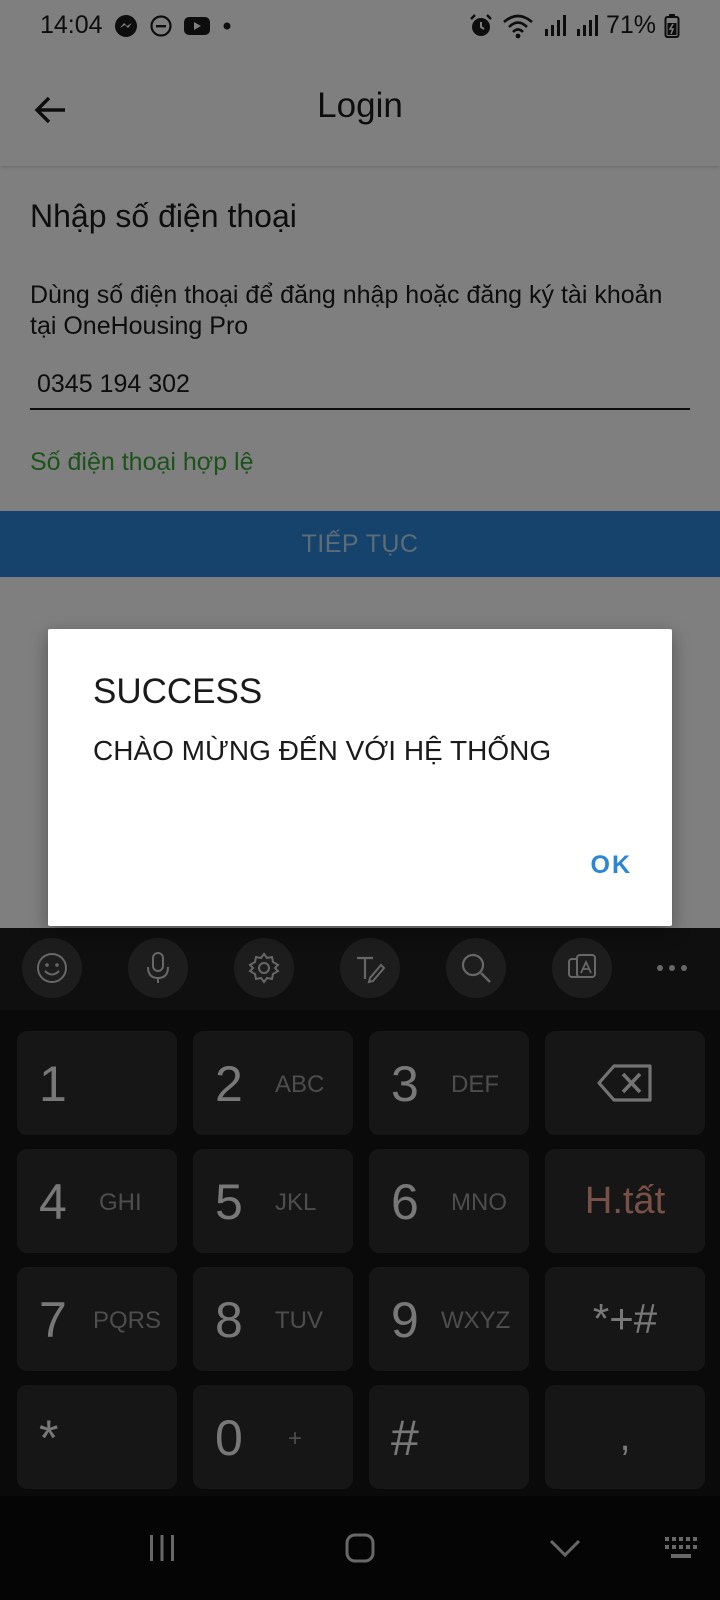 Image resolution: width=720 pixels, height=1600 pixels. Describe the element at coordinates (322, 750) in the screenshot. I see `dialog-message: CHÀO MỪNG ĐẾN VỚI HỆ THỐNG` at that location.